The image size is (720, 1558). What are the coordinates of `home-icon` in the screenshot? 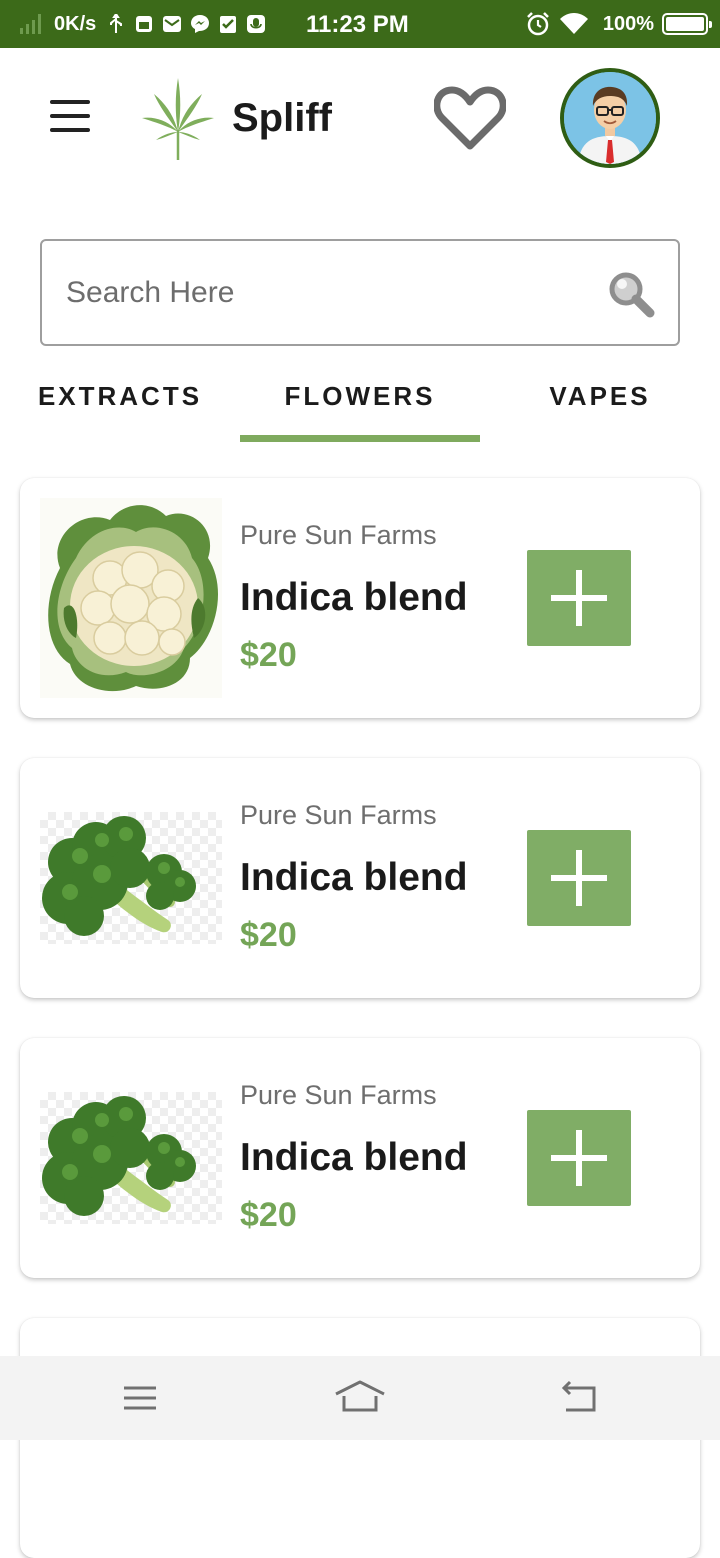 It's located at (360, 1396).